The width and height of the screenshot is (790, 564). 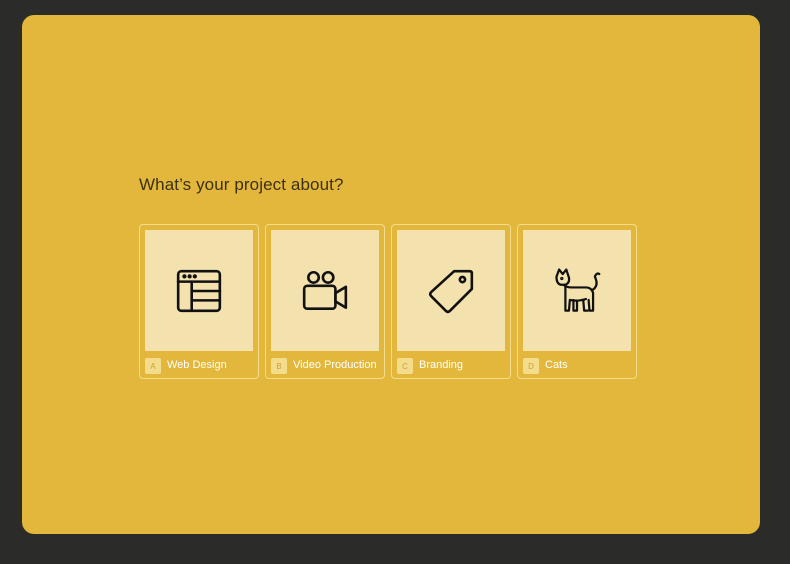 I want to click on choice-label: Branding, so click(x=441, y=365).